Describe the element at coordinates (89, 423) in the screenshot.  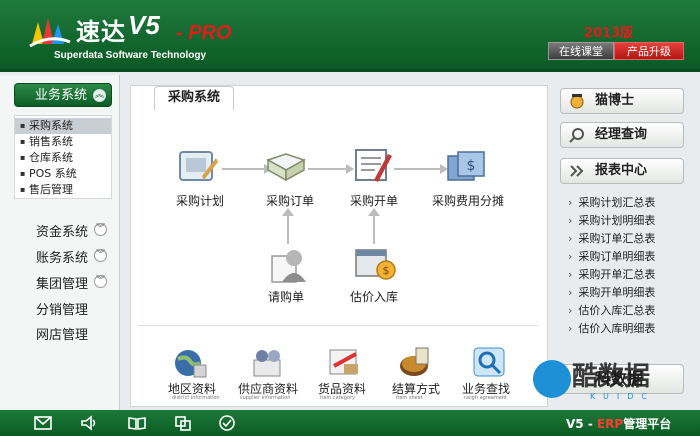
I see `speaker-icon` at that location.